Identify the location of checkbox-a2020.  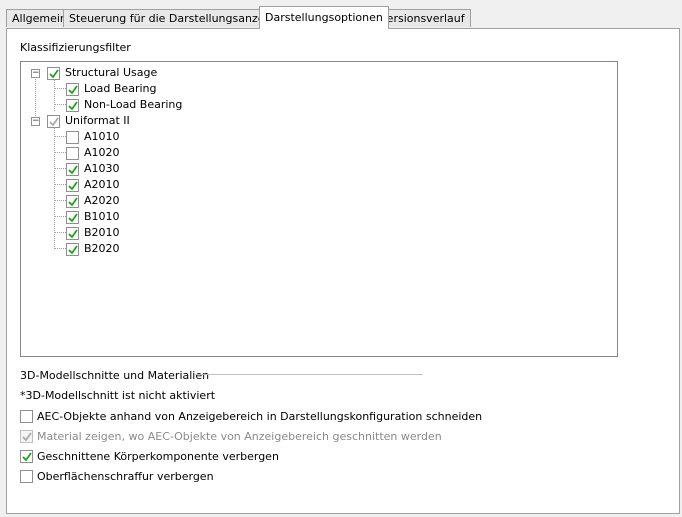
(72, 201).